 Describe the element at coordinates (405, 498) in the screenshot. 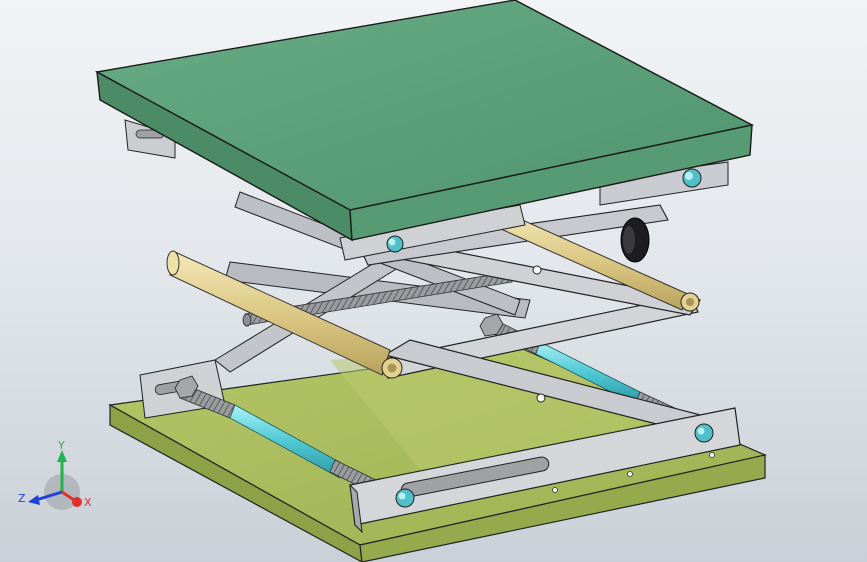

I see `pin-base-left` at that location.